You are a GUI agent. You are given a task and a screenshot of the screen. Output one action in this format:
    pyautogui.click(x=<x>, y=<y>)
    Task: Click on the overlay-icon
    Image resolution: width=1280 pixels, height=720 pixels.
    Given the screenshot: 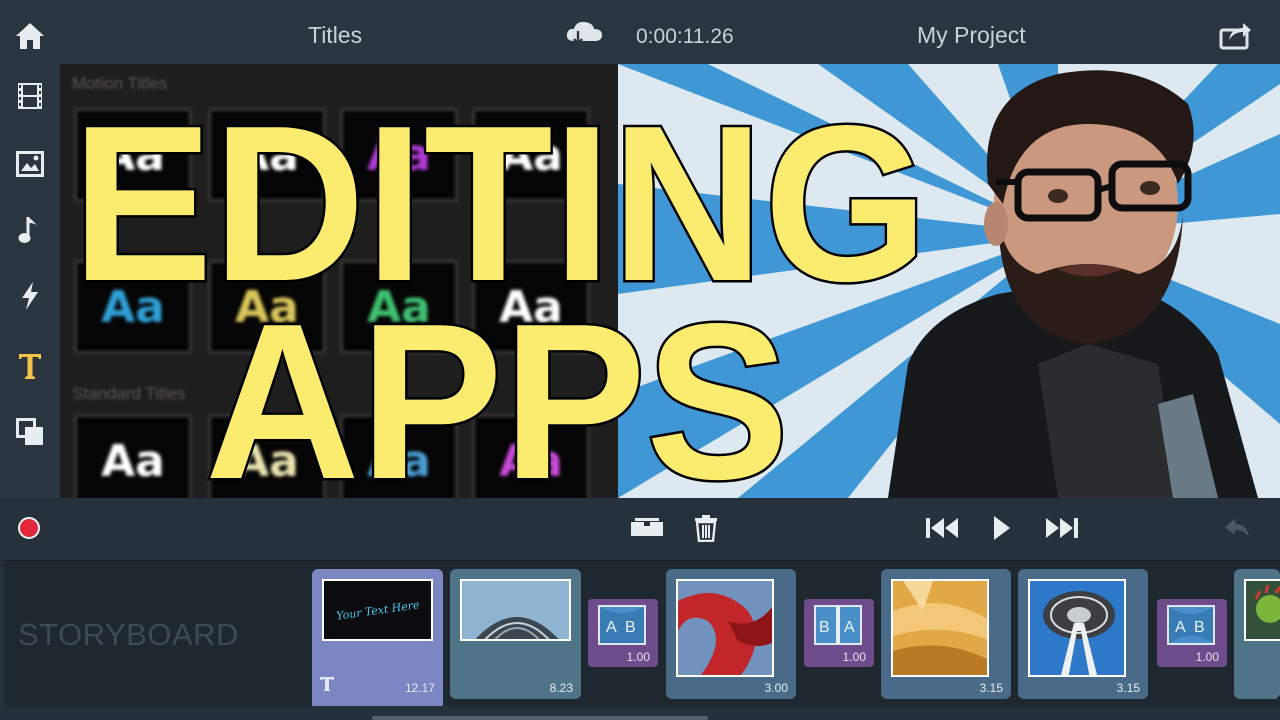 What is the action you would take?
    pyautogui.click(x=30, y=432)
    